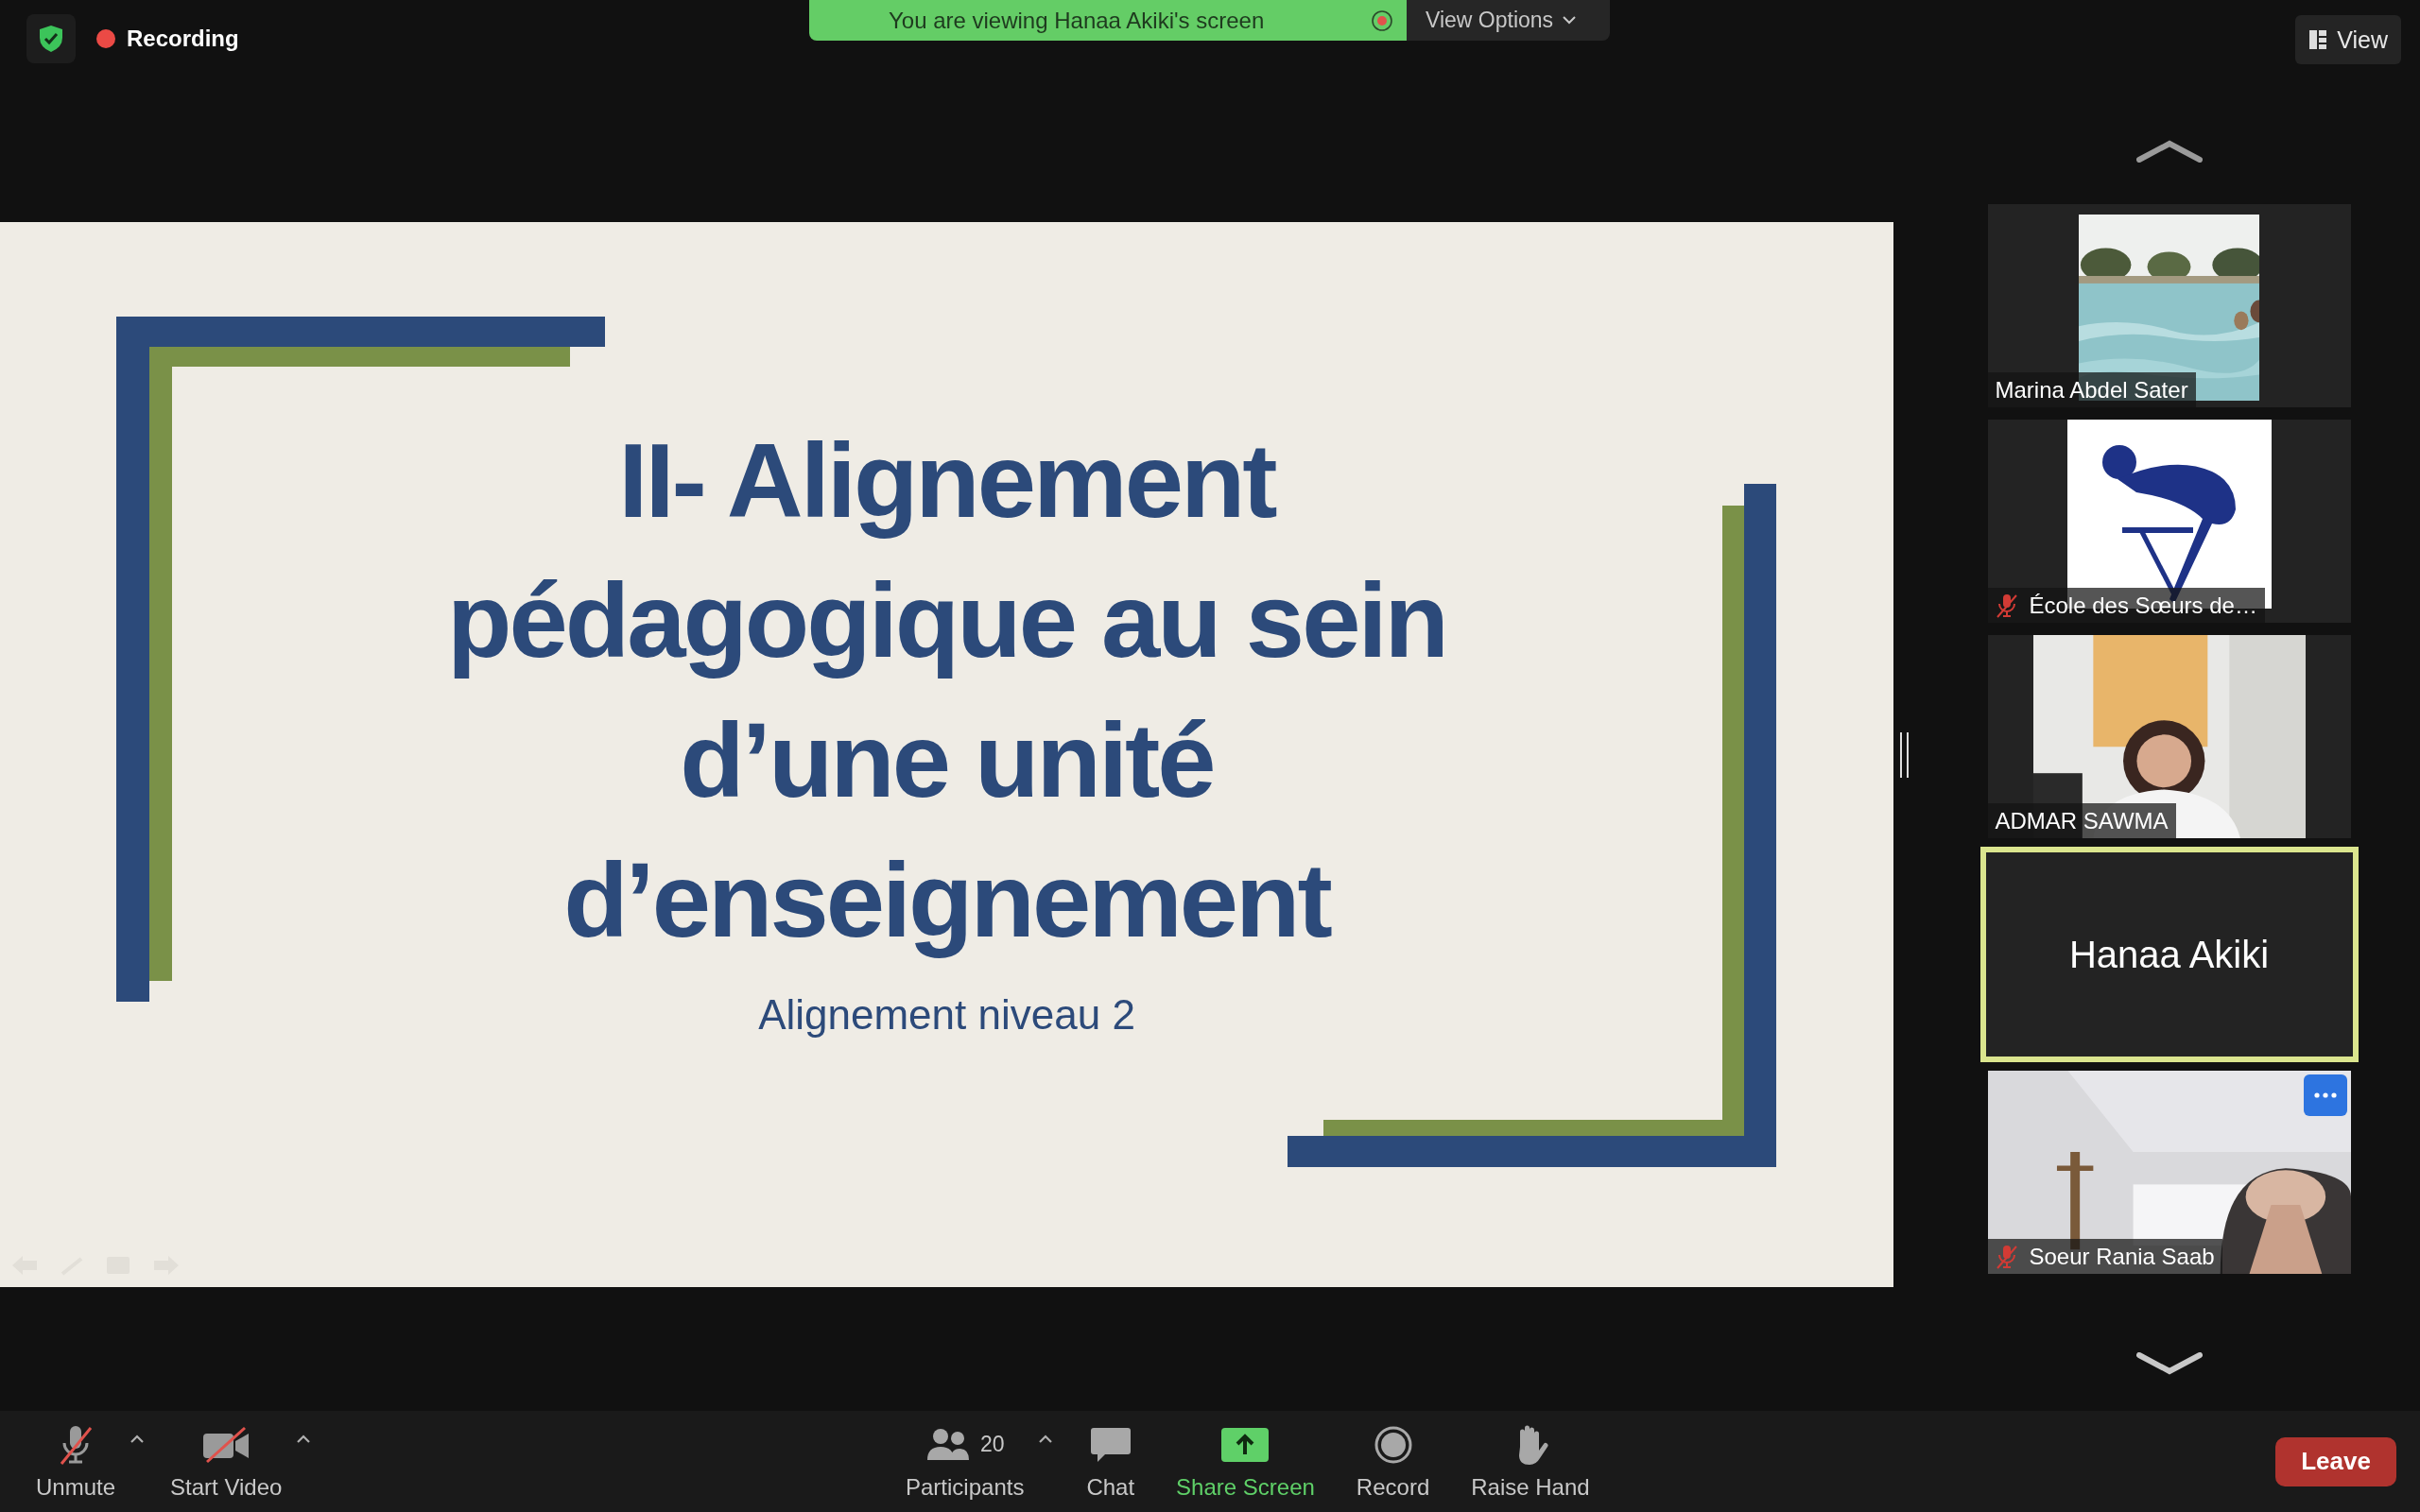 This screenshot has height=1512, width=2420. I want to click on participant-name: Hanaa Akiki, so click(2169, 954).